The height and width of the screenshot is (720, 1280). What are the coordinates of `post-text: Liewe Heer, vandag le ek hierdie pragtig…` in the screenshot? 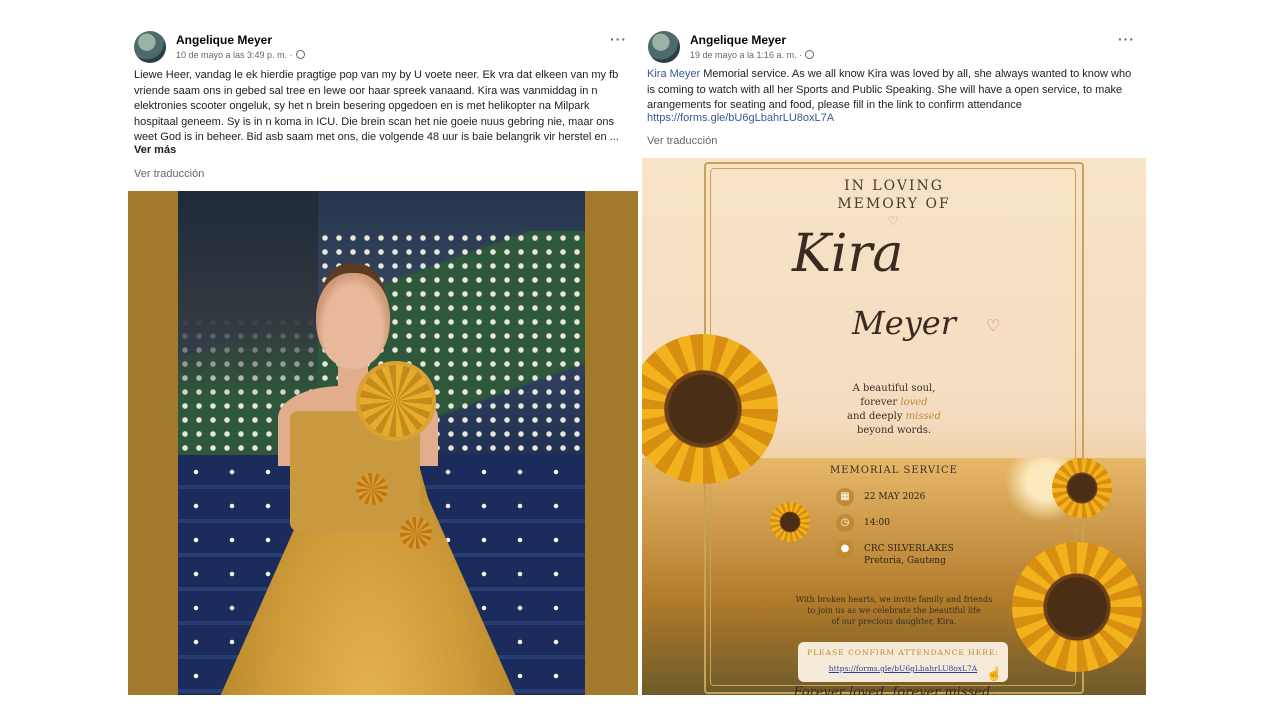 It's located at (376, 106).